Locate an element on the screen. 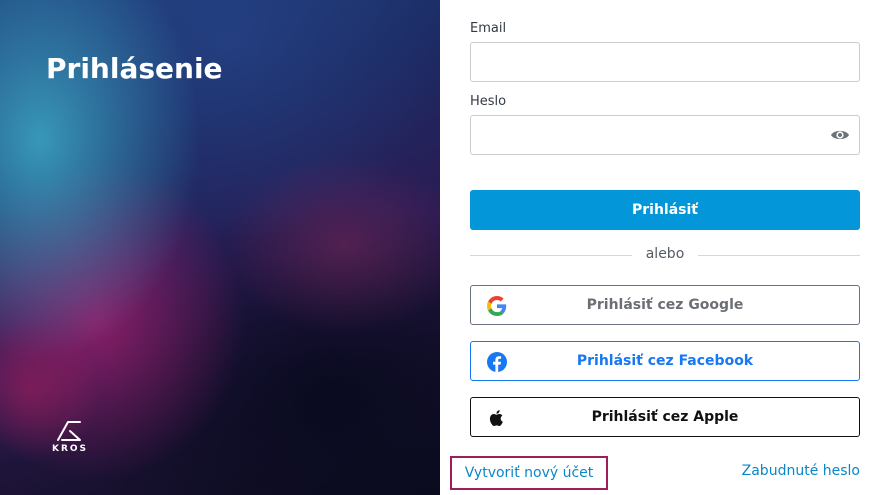 Image resolution: width=884 pixels, height=495 pixels. password-label: Heslo is located at coordinates (488, 101).